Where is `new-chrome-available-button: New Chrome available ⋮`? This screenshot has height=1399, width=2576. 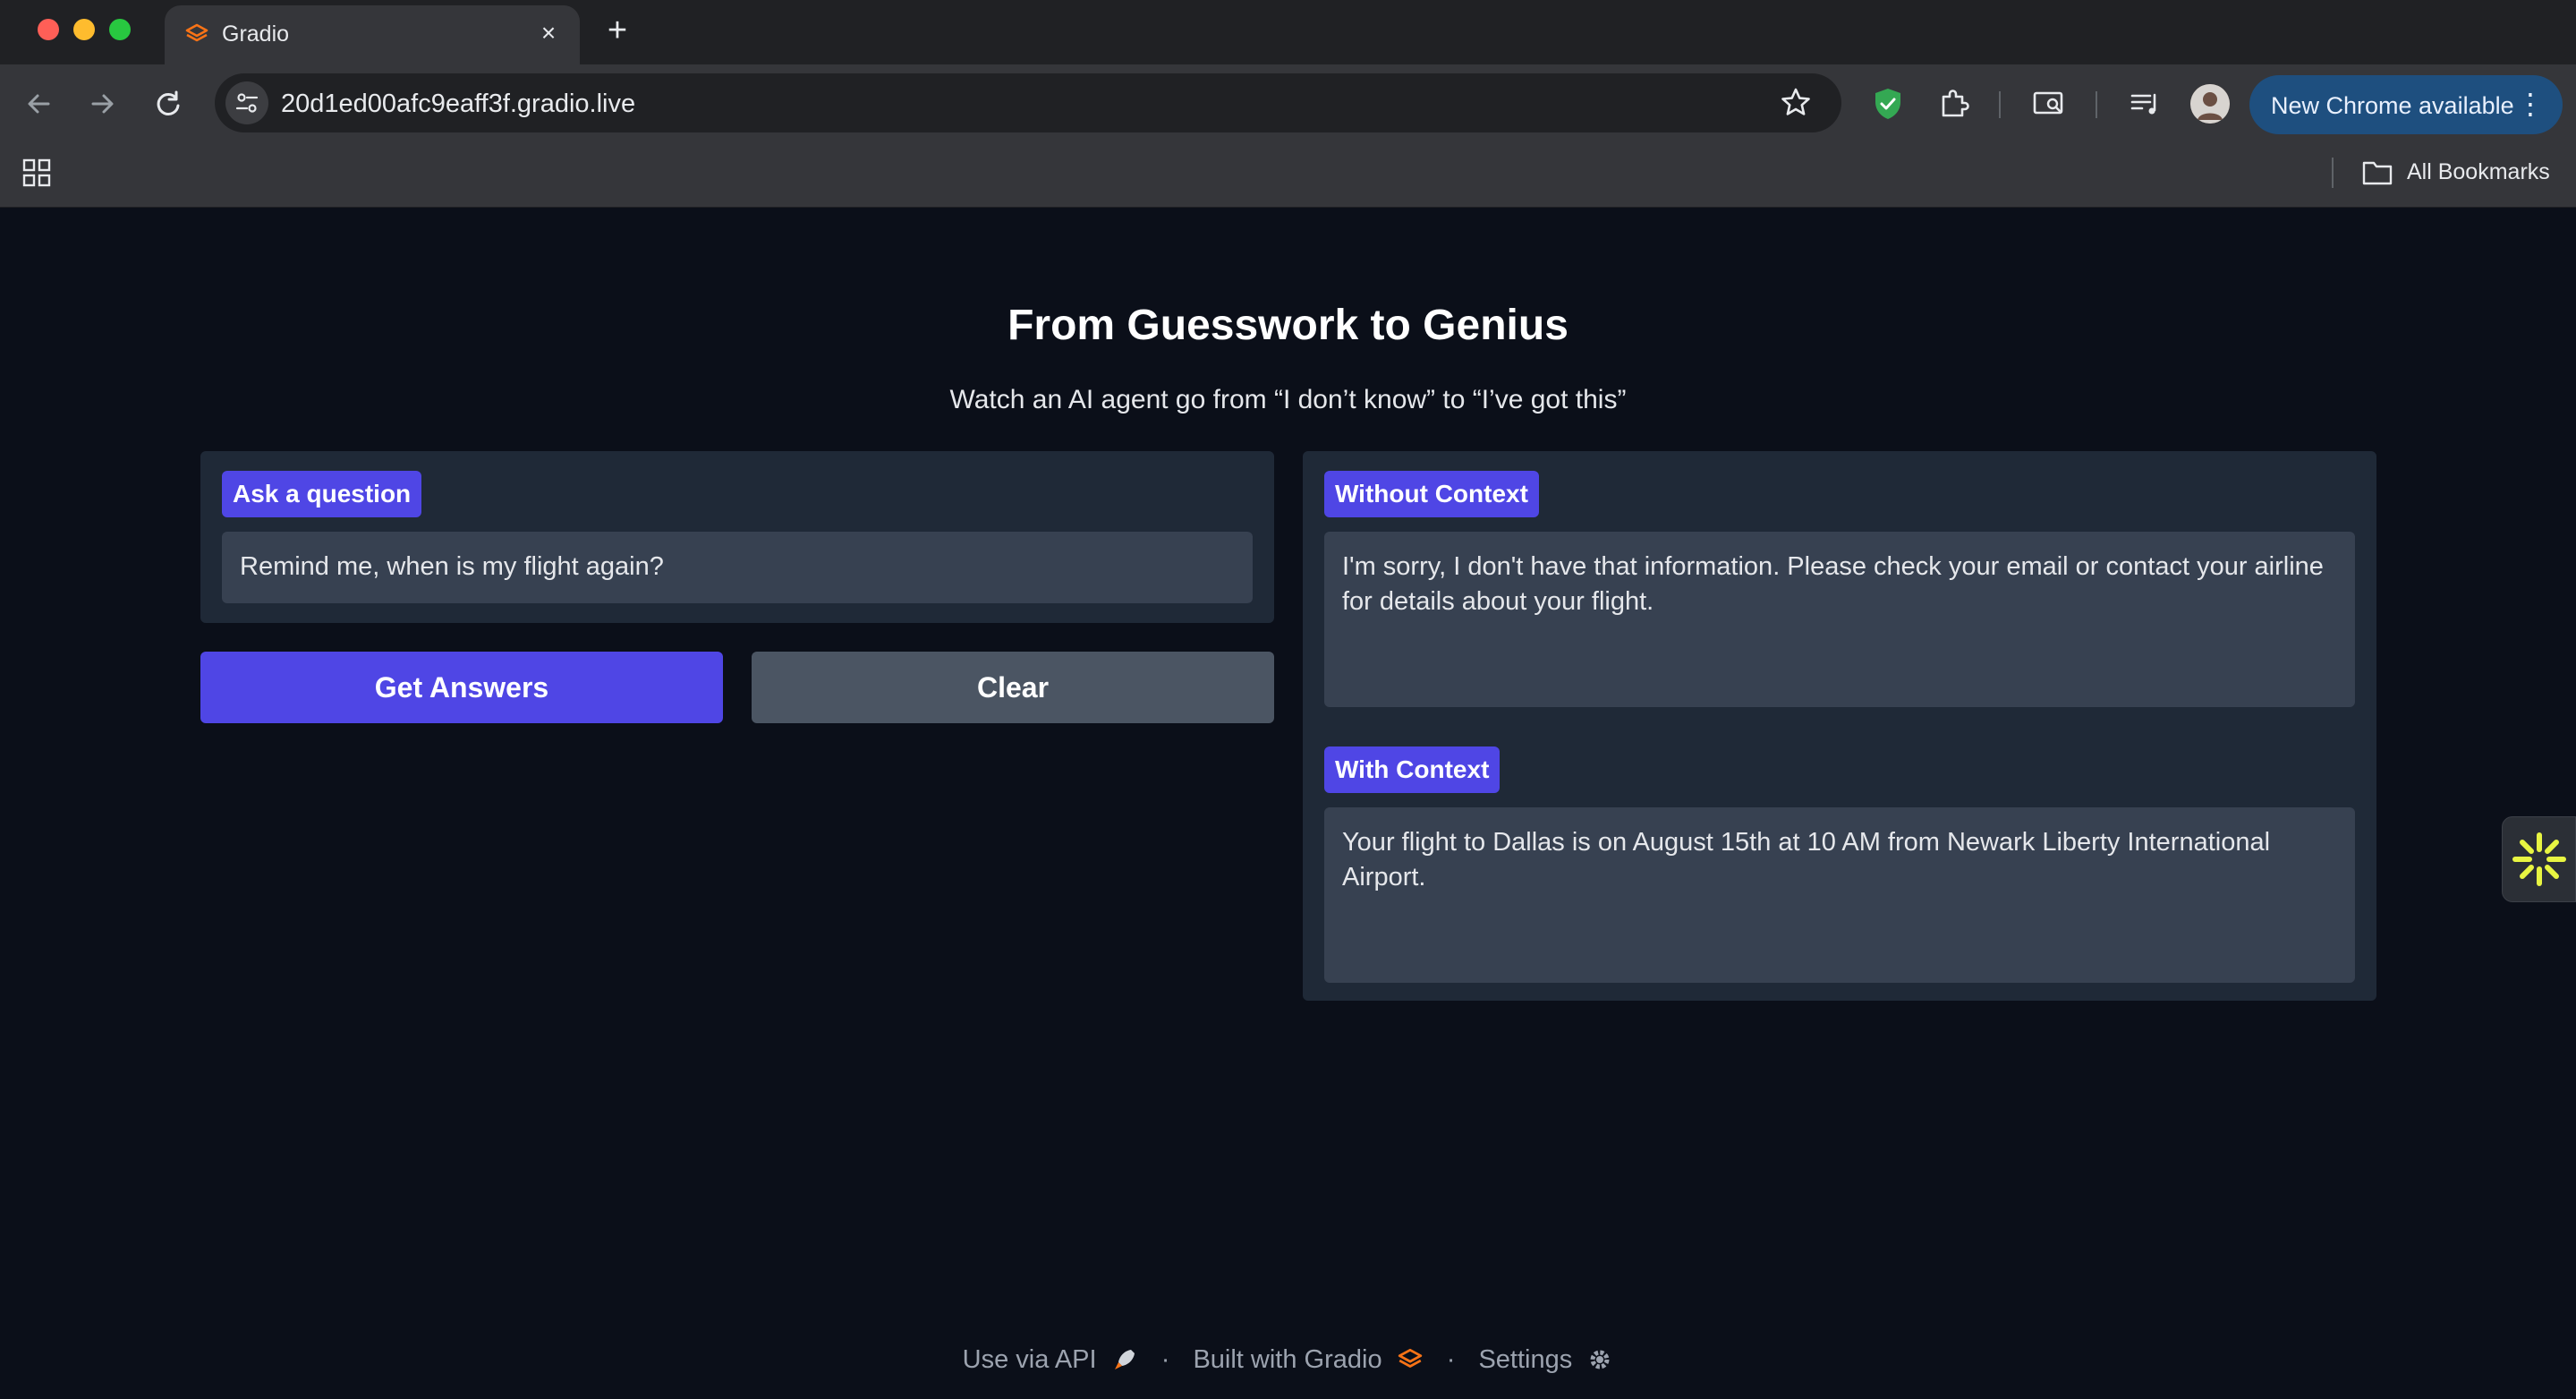 new-chrome-available-button: New Chrome available ⋮ is located at coordinates (2406, 104).